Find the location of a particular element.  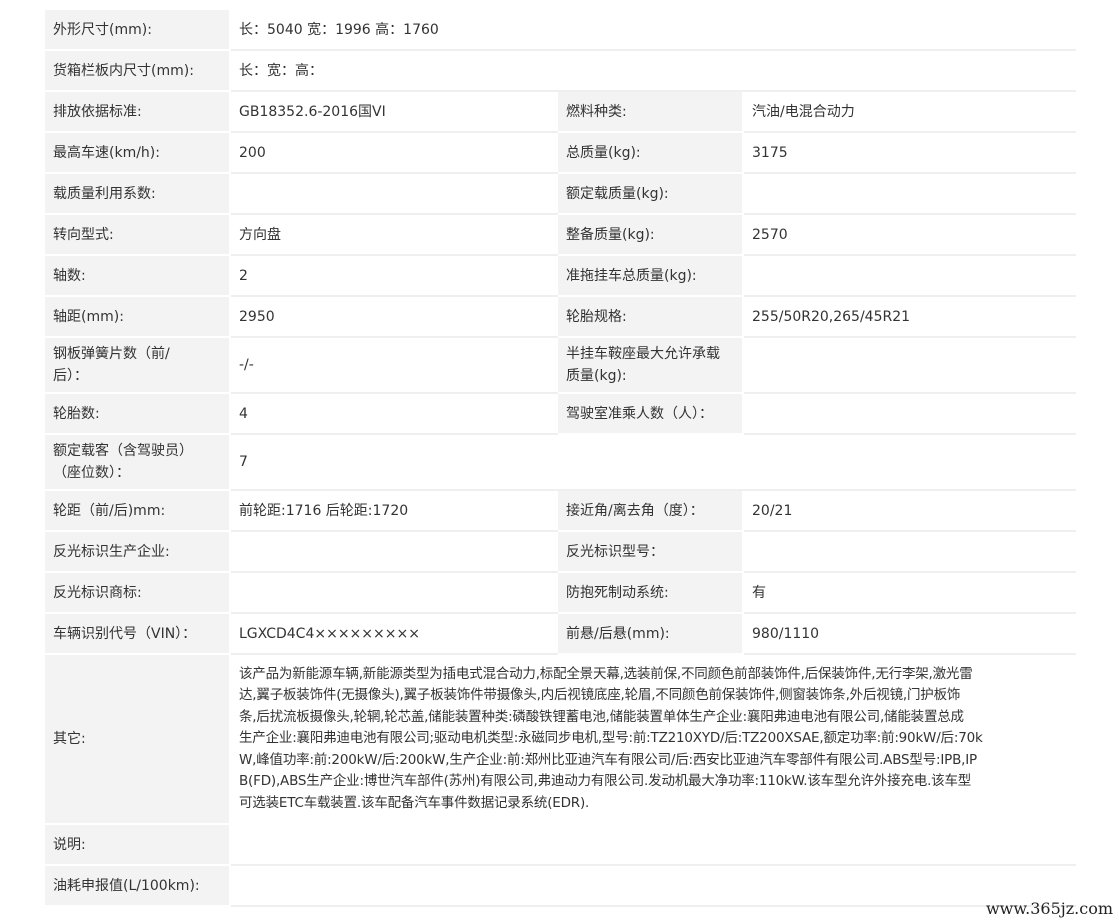

row-cargo-box: 货箱栏板内尺寸(mm): 长：宽：高： is located at coordinates (560, 70).